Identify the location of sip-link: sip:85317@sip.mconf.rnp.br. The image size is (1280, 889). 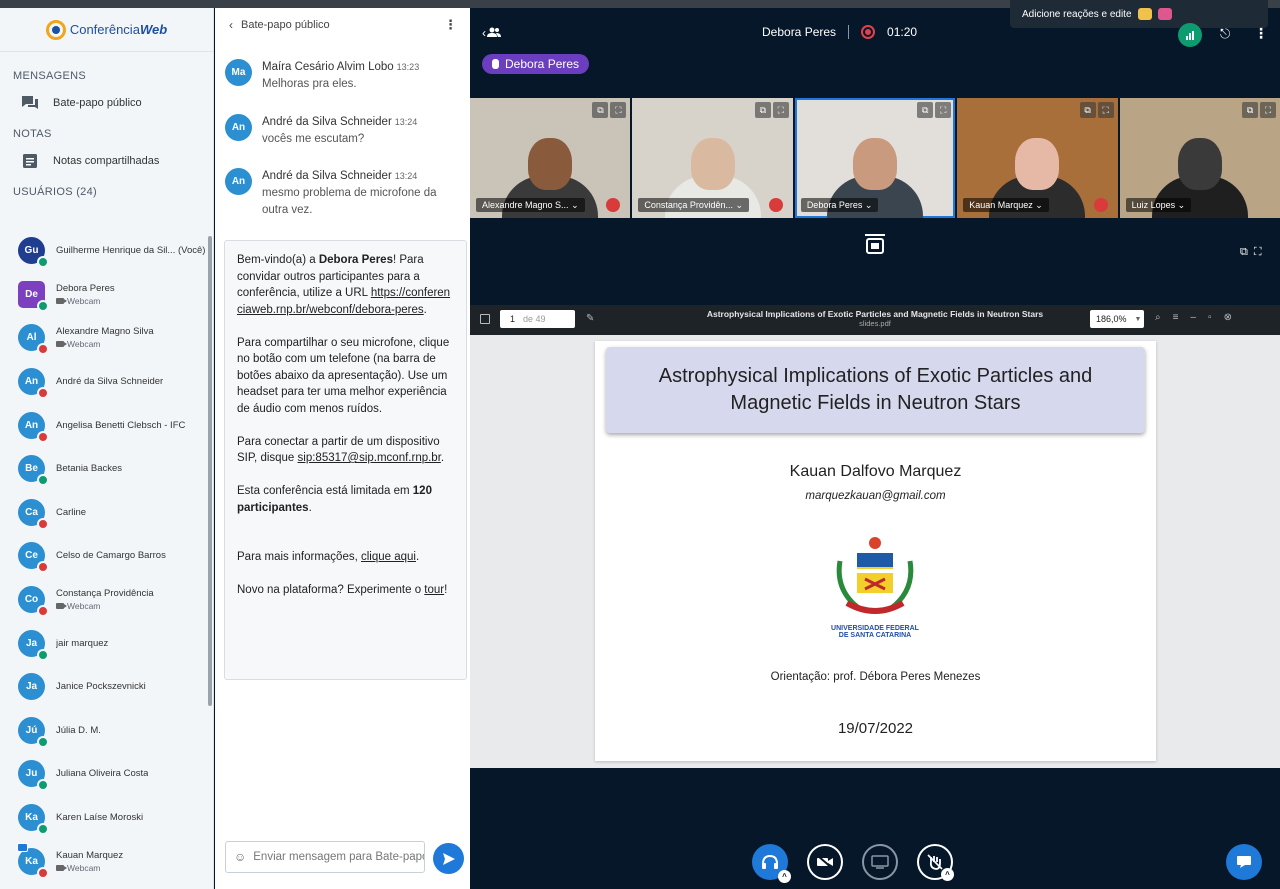
(369, 458).